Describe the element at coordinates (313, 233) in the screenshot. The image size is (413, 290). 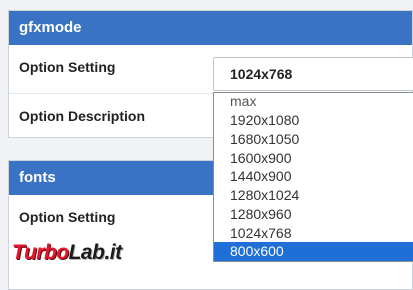
I see `dropdown-option: 1024x768` at that location.